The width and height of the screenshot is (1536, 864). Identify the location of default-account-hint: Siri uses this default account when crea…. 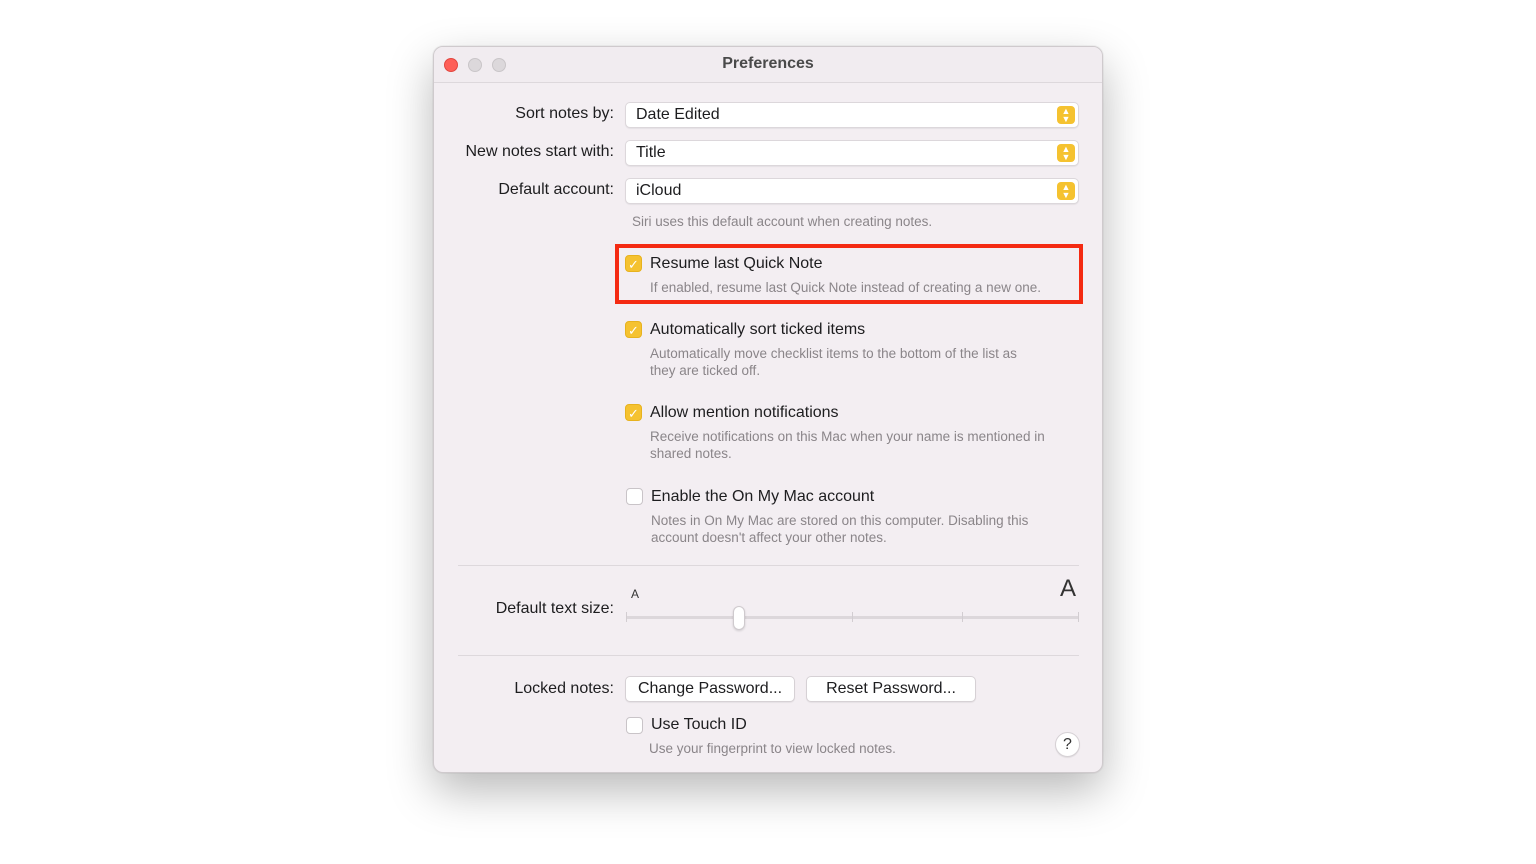
(782, 221).